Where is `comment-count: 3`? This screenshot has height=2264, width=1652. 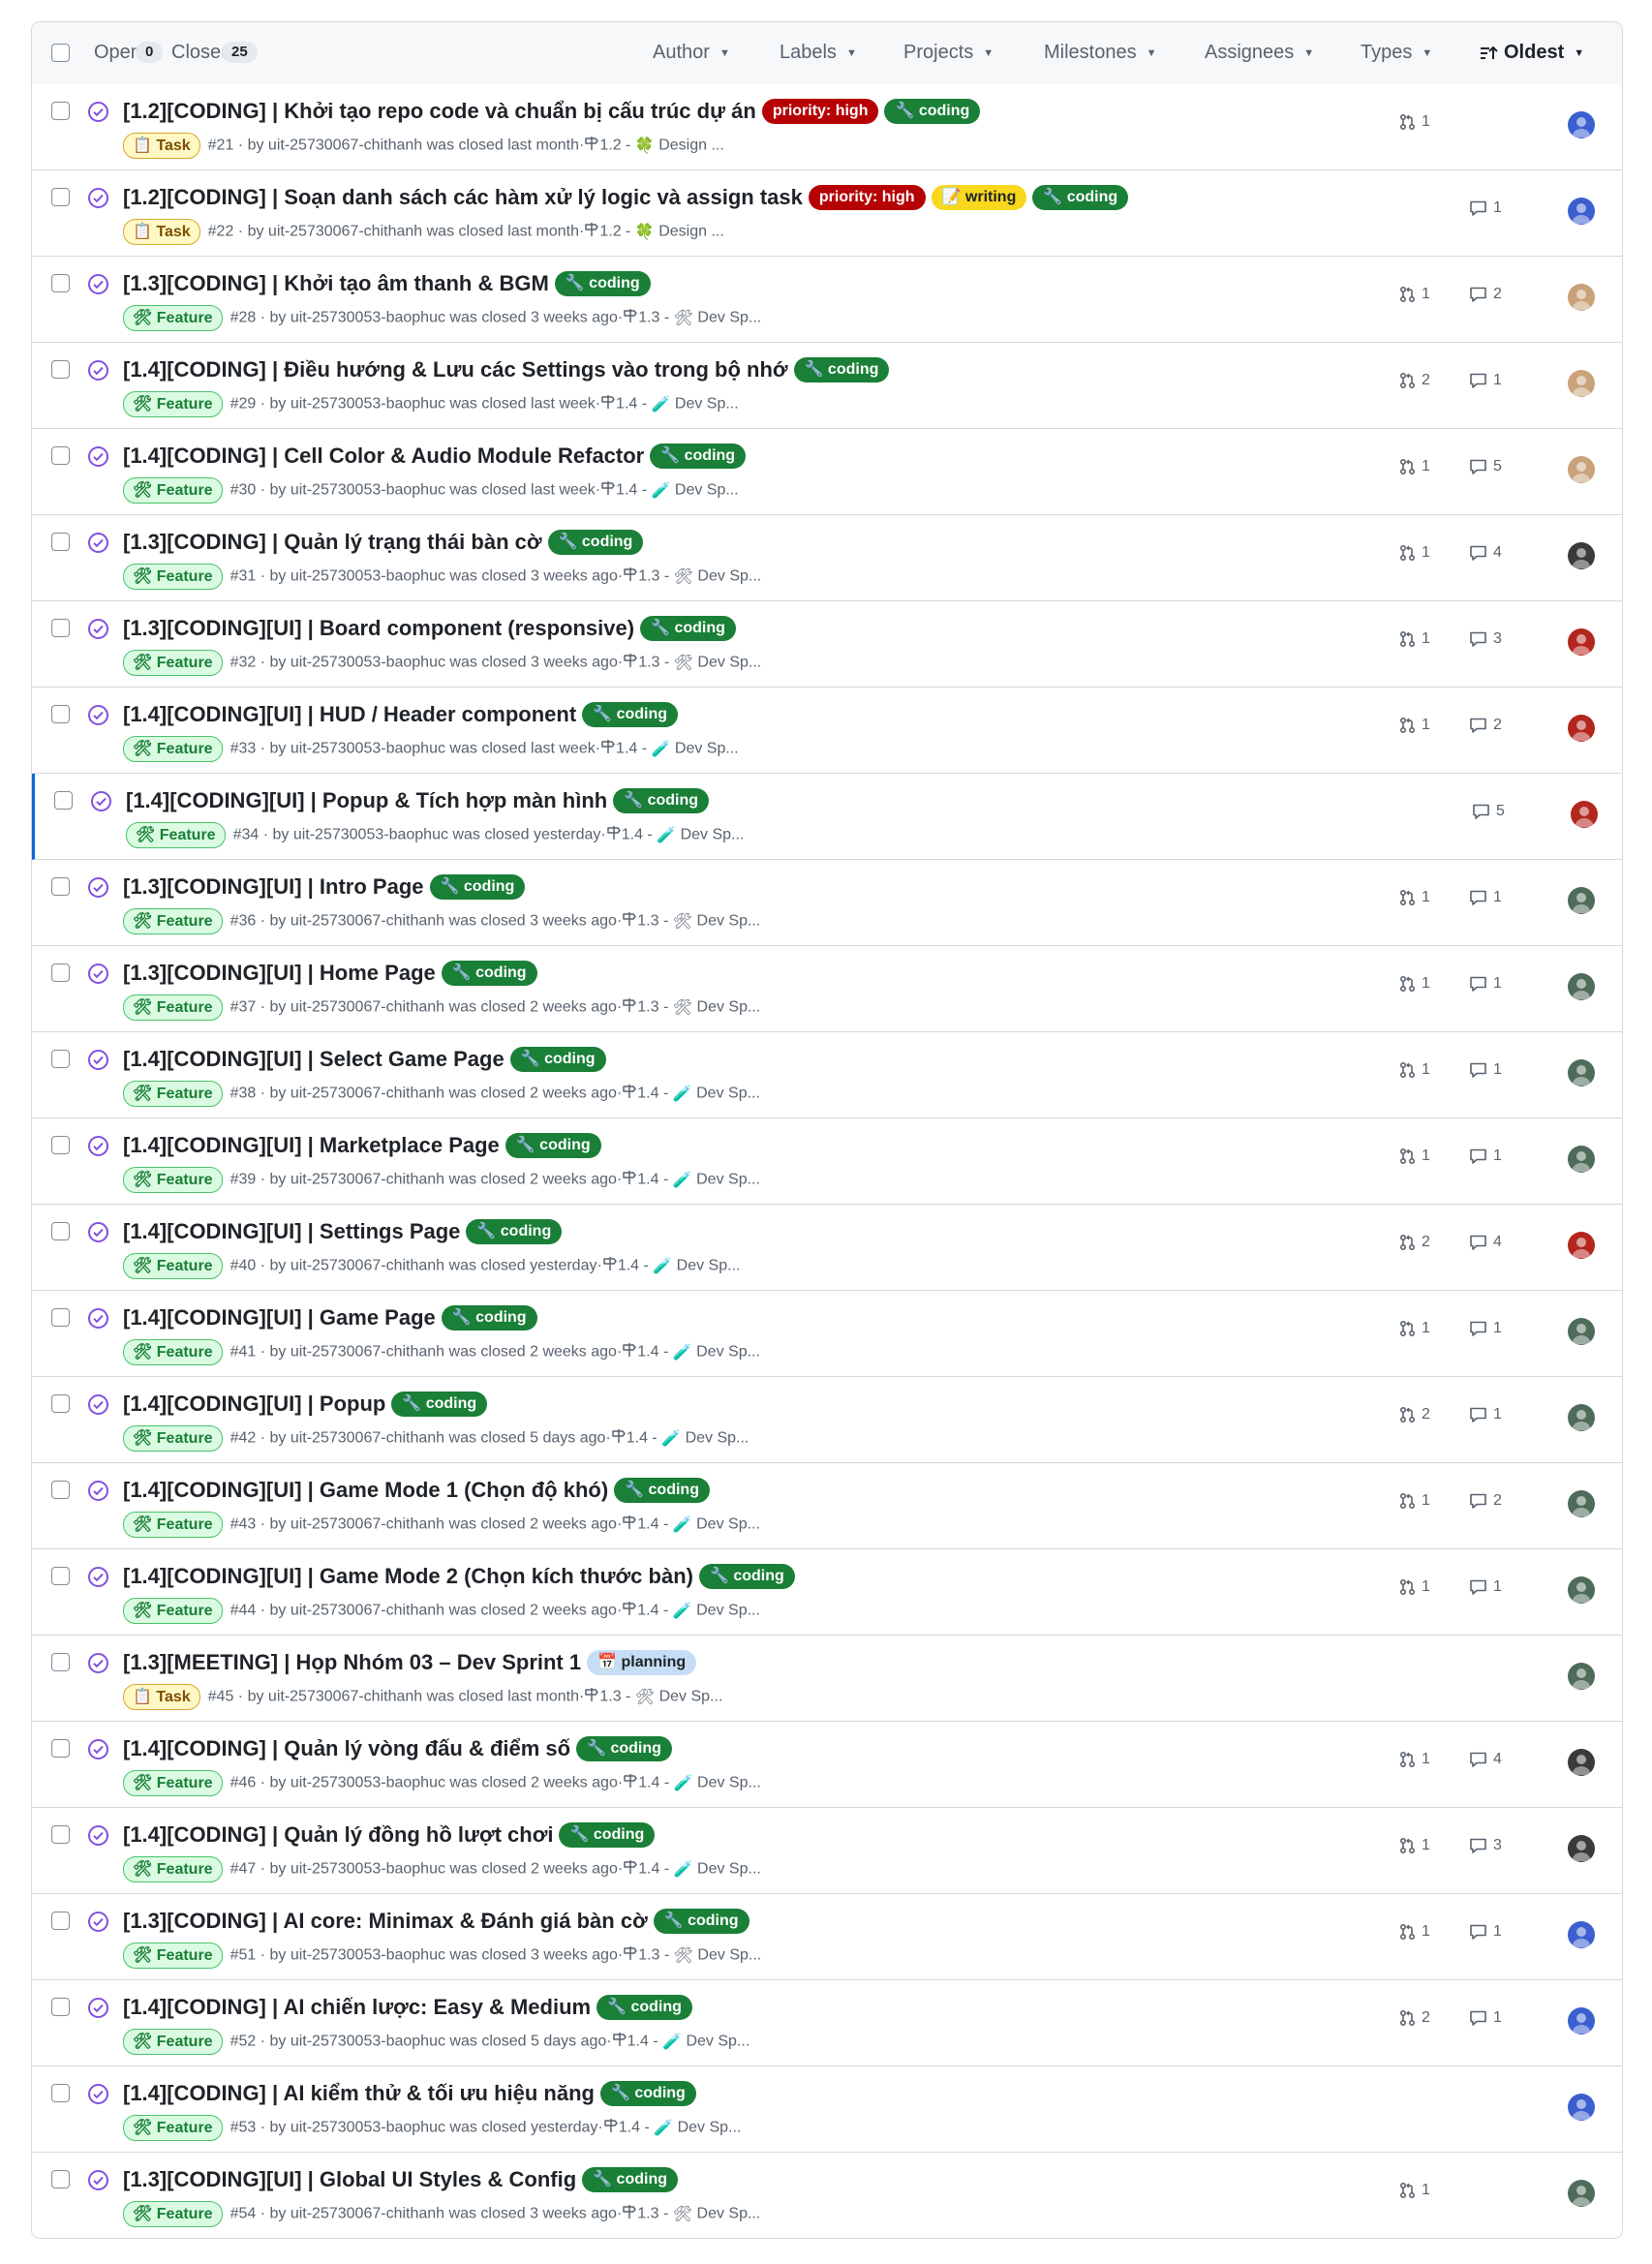 comment-count: 3 is located at coordinates (1485, 639).